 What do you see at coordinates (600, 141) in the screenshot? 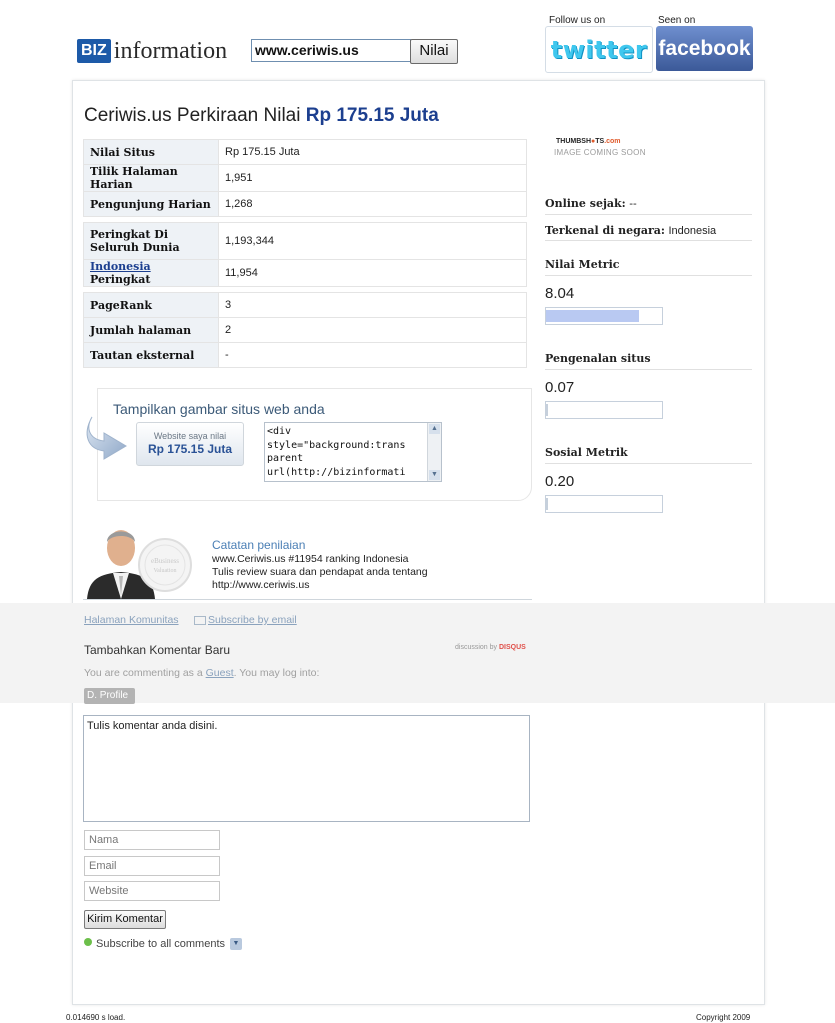
I see `thumb-b: TS` at bounding box center [600, 141].